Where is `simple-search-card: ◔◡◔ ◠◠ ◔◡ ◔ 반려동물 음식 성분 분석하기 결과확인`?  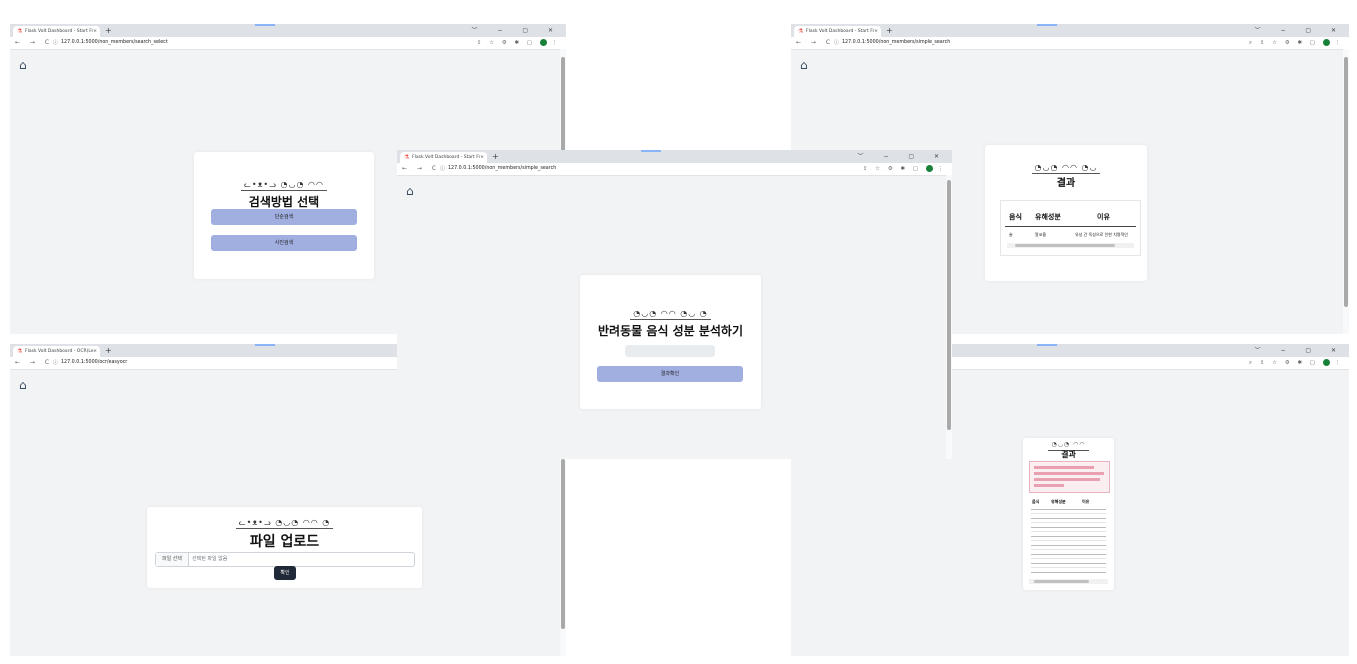
simple-search-card: ◔◡◔ ◠◠ ◔◡ ◔ 반려동물 음식 성분 분석하기 결과확인 is located at coordinates (670, 342).